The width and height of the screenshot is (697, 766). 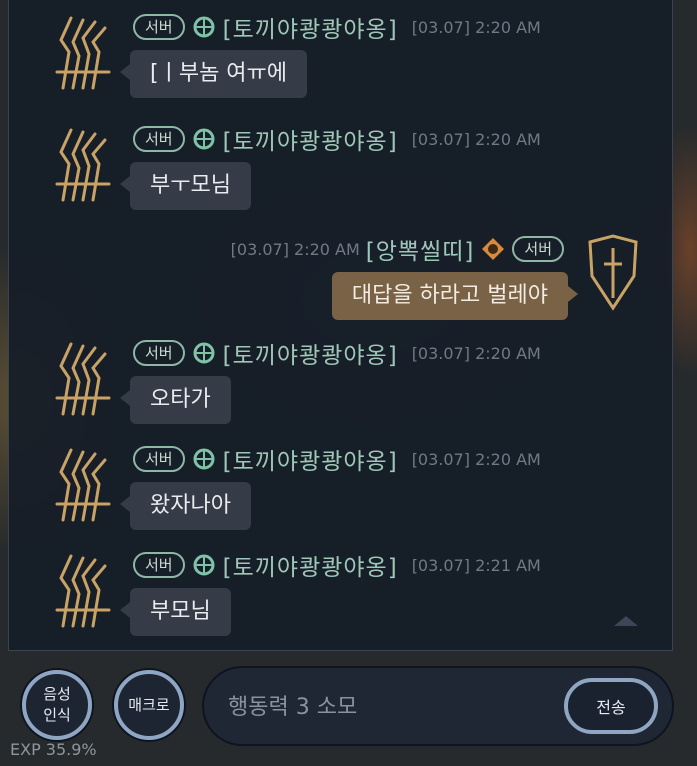 I want to click on message-timestamp: [03.07] 2:21 AM, so click(x=476, y=565).